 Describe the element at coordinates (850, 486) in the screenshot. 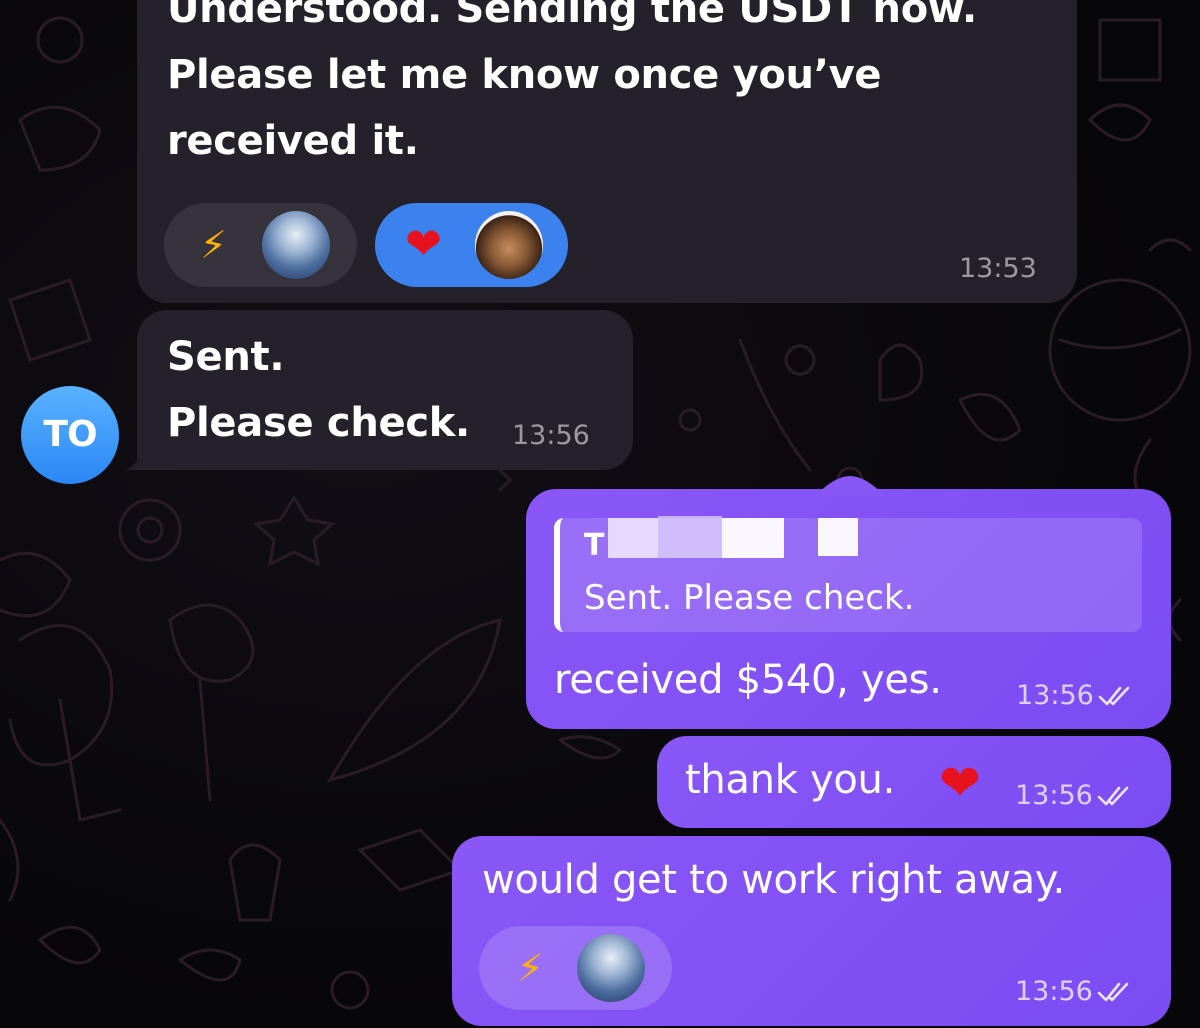

I see `bubble-notch` at that location.